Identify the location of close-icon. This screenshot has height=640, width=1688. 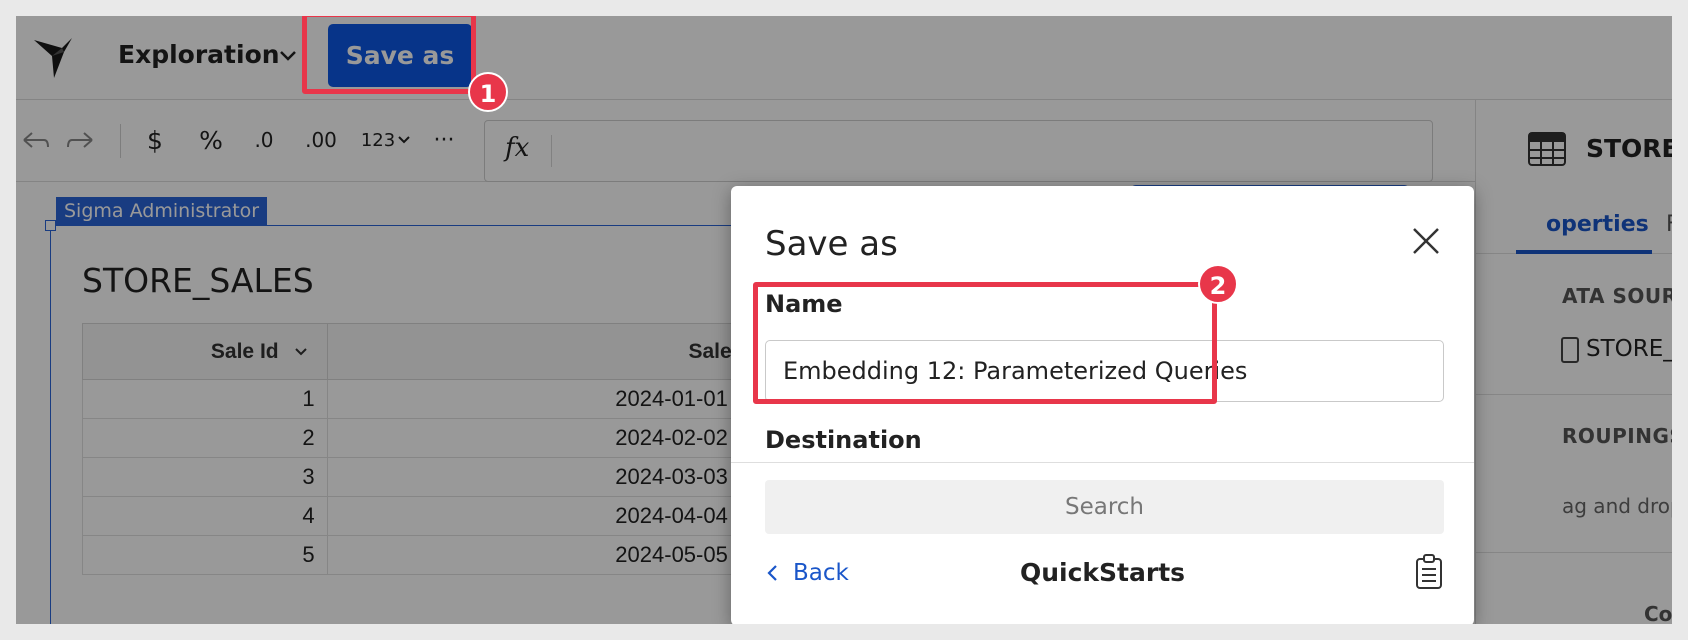
(1426, 241).